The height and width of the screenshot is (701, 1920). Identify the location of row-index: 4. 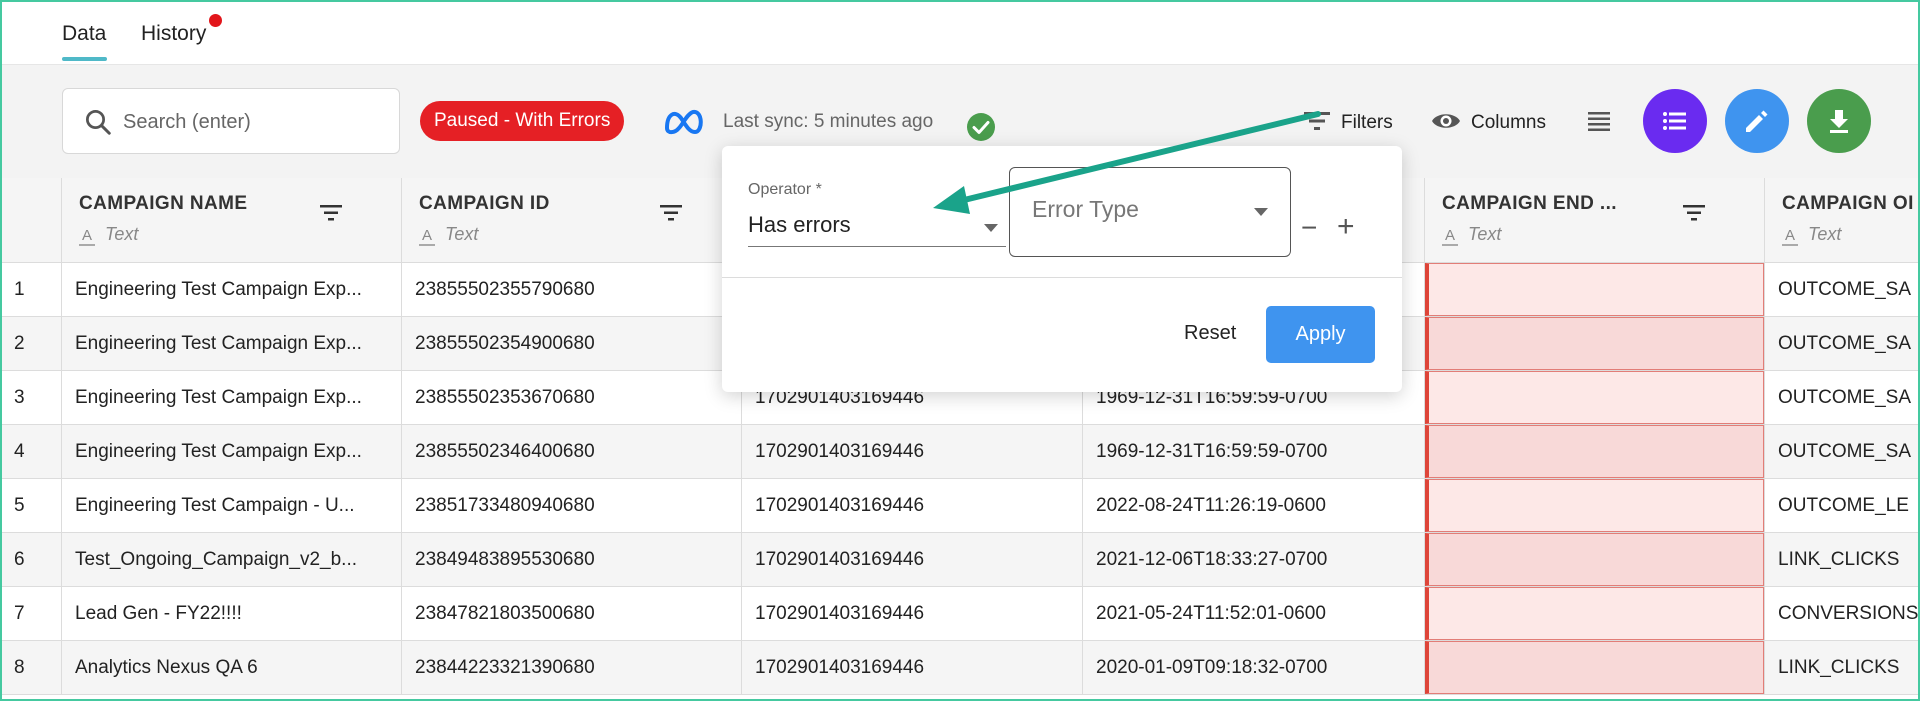
(31, 451).